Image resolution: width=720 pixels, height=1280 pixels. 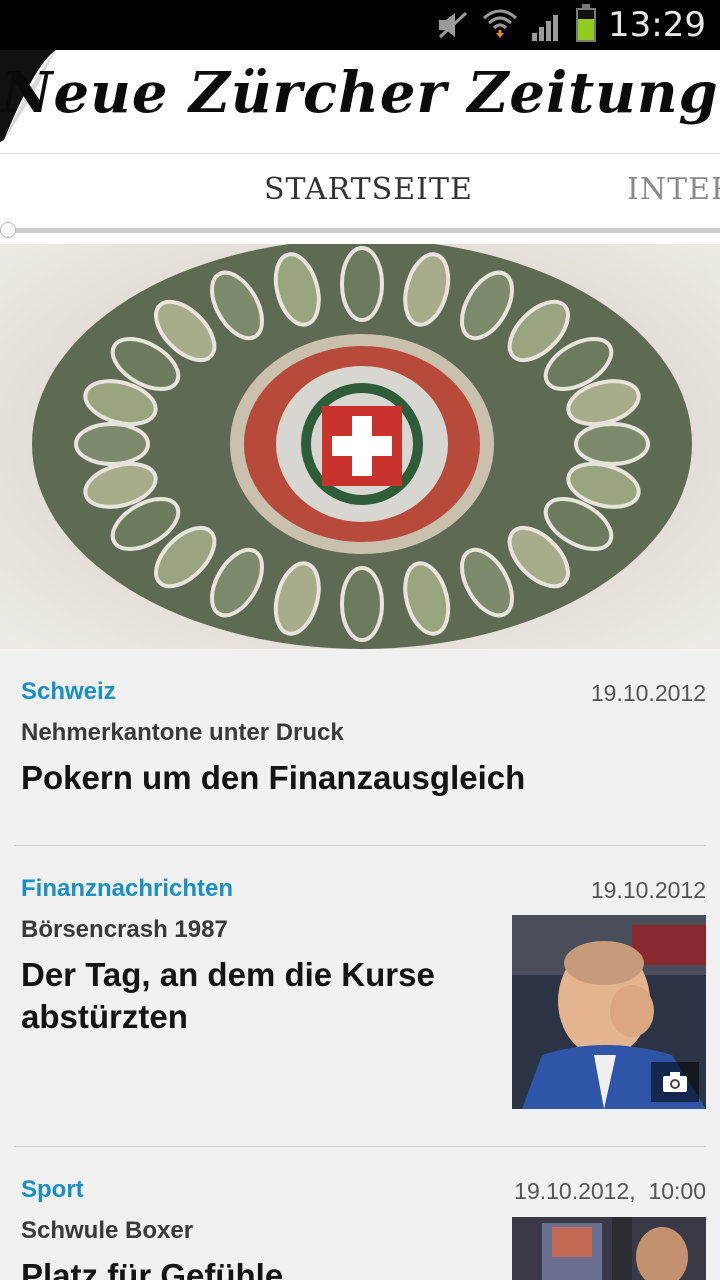 I want to click on section-tabbar: STARTSEITE INTER, so click(x=360, y=199).